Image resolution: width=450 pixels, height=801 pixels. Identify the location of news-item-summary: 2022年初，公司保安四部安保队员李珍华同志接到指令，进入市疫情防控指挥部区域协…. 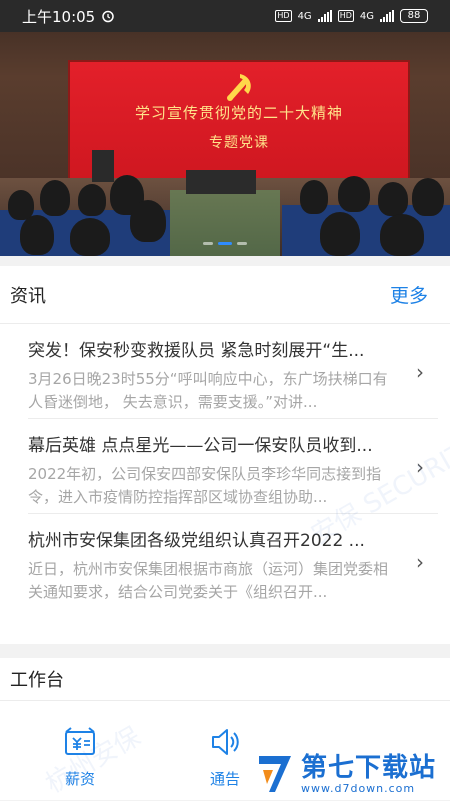
(205, 485).